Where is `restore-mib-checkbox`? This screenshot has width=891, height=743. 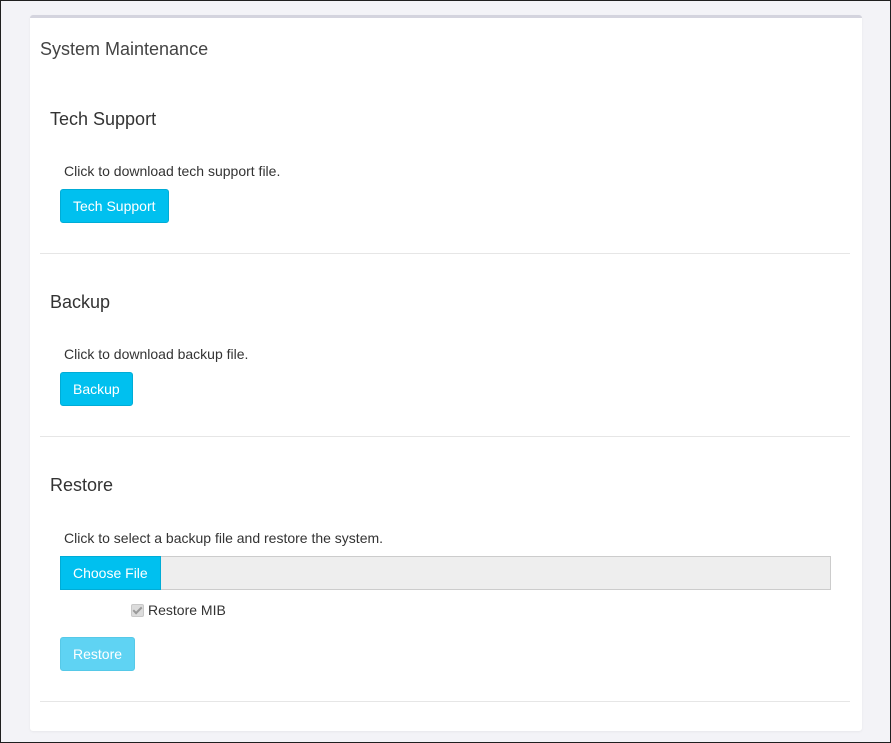
restore-mib-checkbox is located at coordinates (137, 610).